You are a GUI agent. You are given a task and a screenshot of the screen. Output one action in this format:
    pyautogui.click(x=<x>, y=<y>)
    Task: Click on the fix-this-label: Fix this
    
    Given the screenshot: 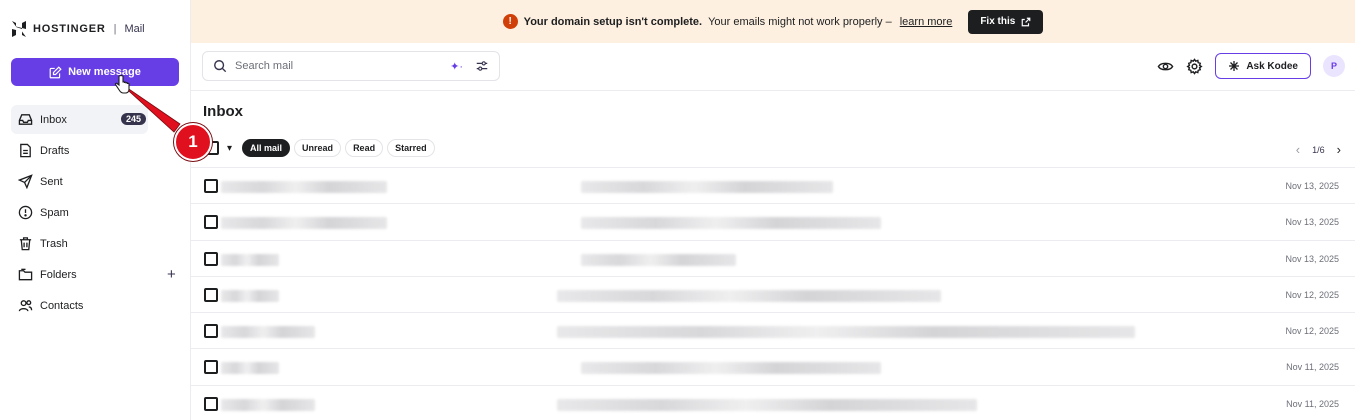 What is the action you would take?
    pyautogui.click(x=998, y=21)
    